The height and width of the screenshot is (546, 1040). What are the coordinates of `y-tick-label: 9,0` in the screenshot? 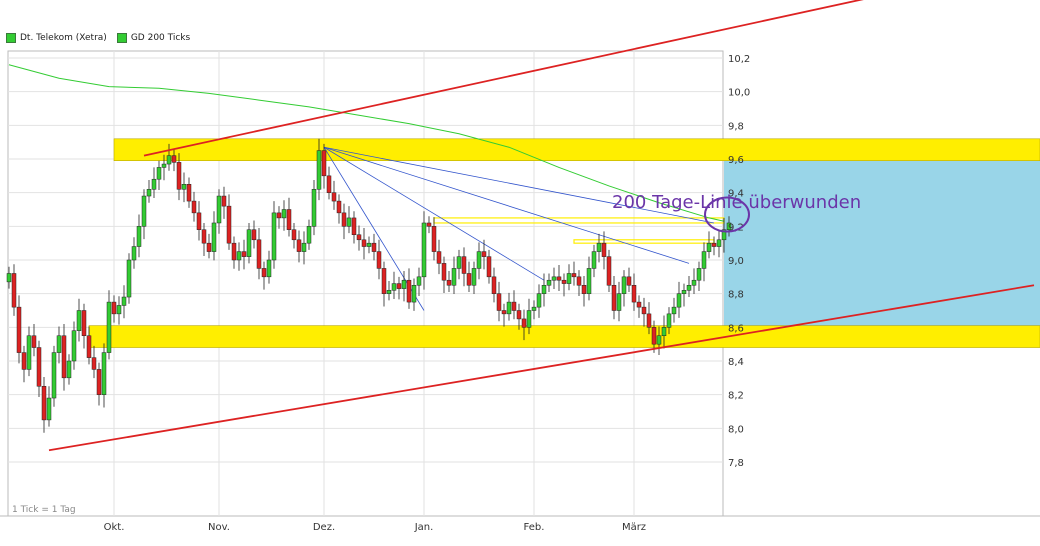 It's located at (736, 261).